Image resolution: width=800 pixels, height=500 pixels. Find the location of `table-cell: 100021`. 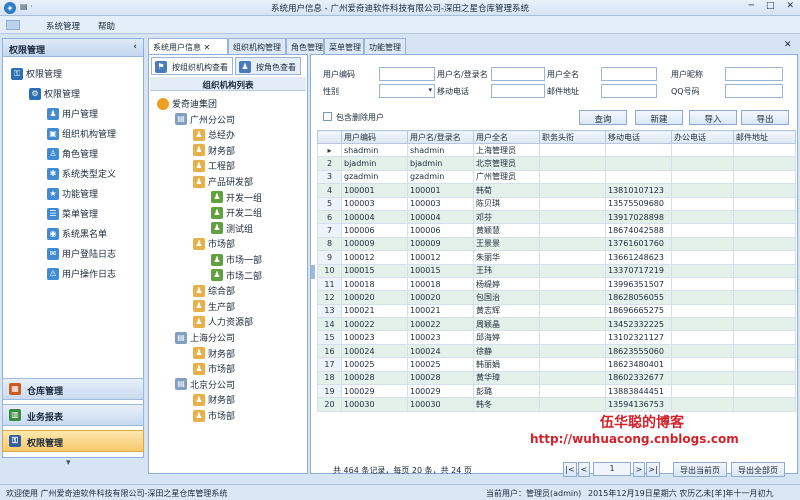

table-cell: 100021 is located at coordinates (440, 311).